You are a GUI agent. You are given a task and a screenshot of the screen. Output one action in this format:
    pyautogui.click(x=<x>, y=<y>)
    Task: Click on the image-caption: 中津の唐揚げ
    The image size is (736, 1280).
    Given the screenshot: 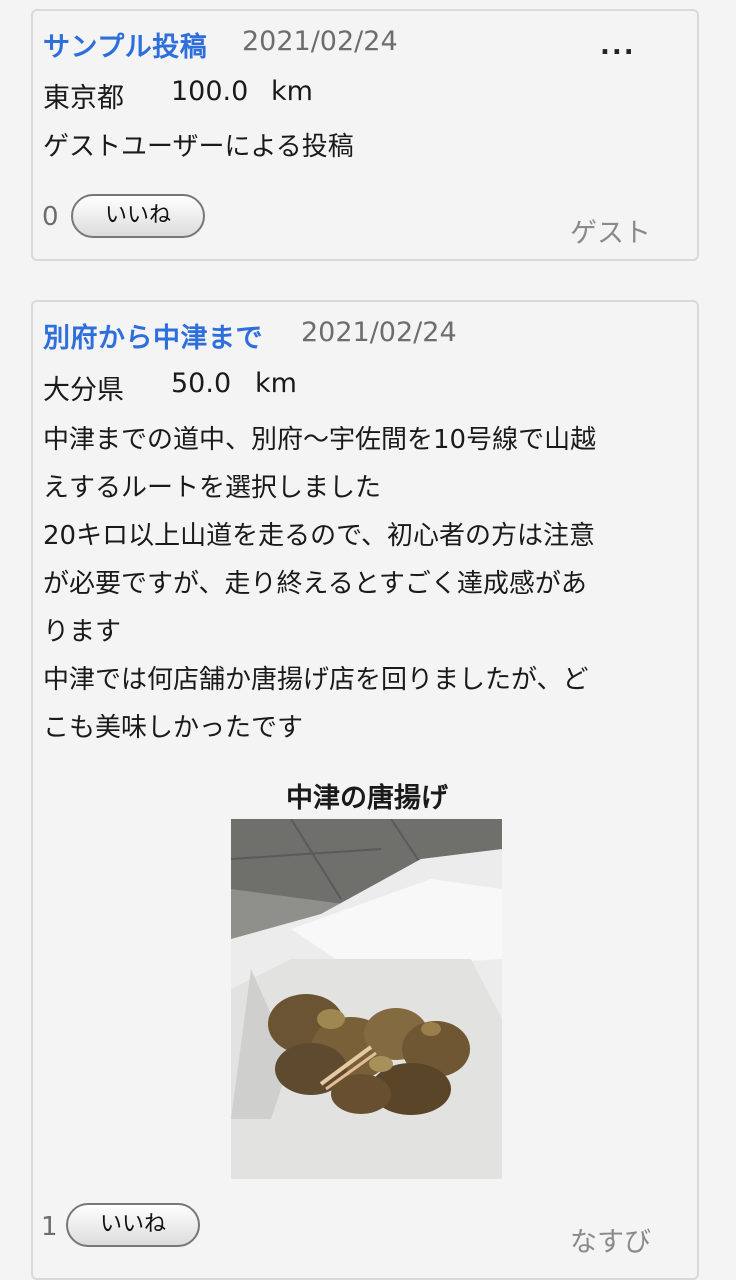 What is the action you would take?
    pyautogui.click(x=367, y=798)
    